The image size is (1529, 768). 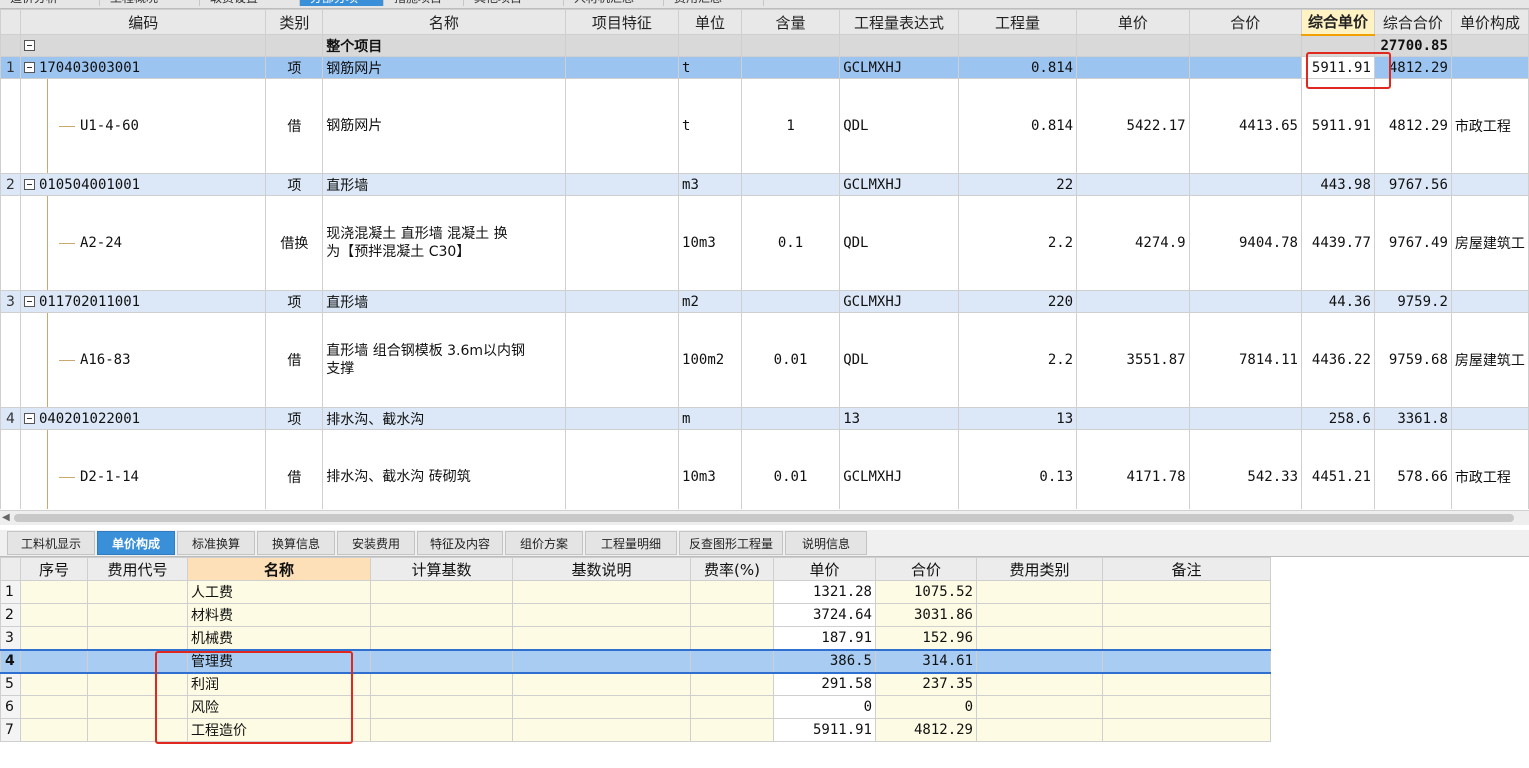 I want to click on composition-header-cell: 合价, so click(x=926, y=569).